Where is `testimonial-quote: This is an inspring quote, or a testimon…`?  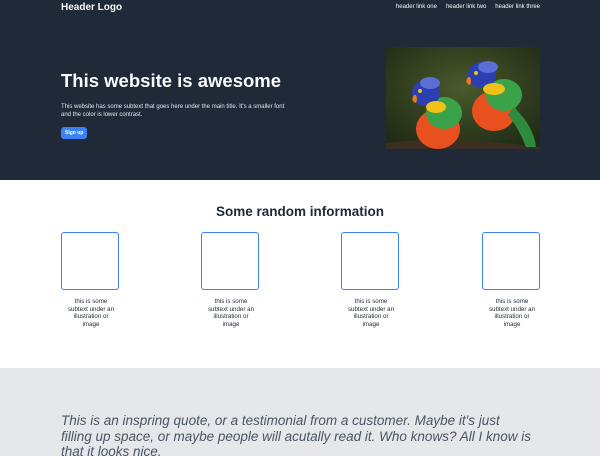
testimonial-quote: This is an inspring quote, or a testimon… is located at coordinates (296, 434).